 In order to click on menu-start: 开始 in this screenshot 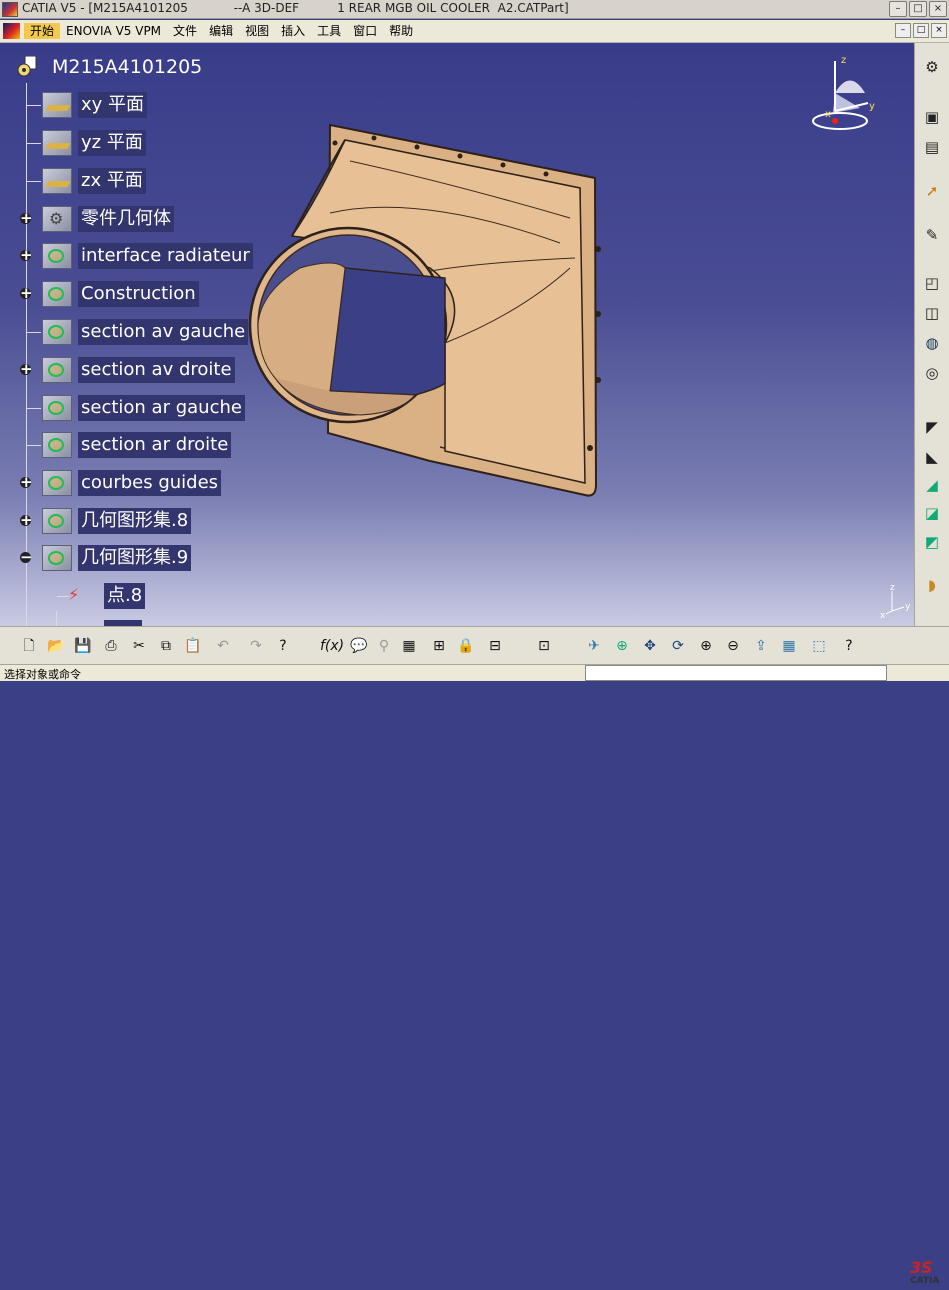, I will do `click(42, 31)`.